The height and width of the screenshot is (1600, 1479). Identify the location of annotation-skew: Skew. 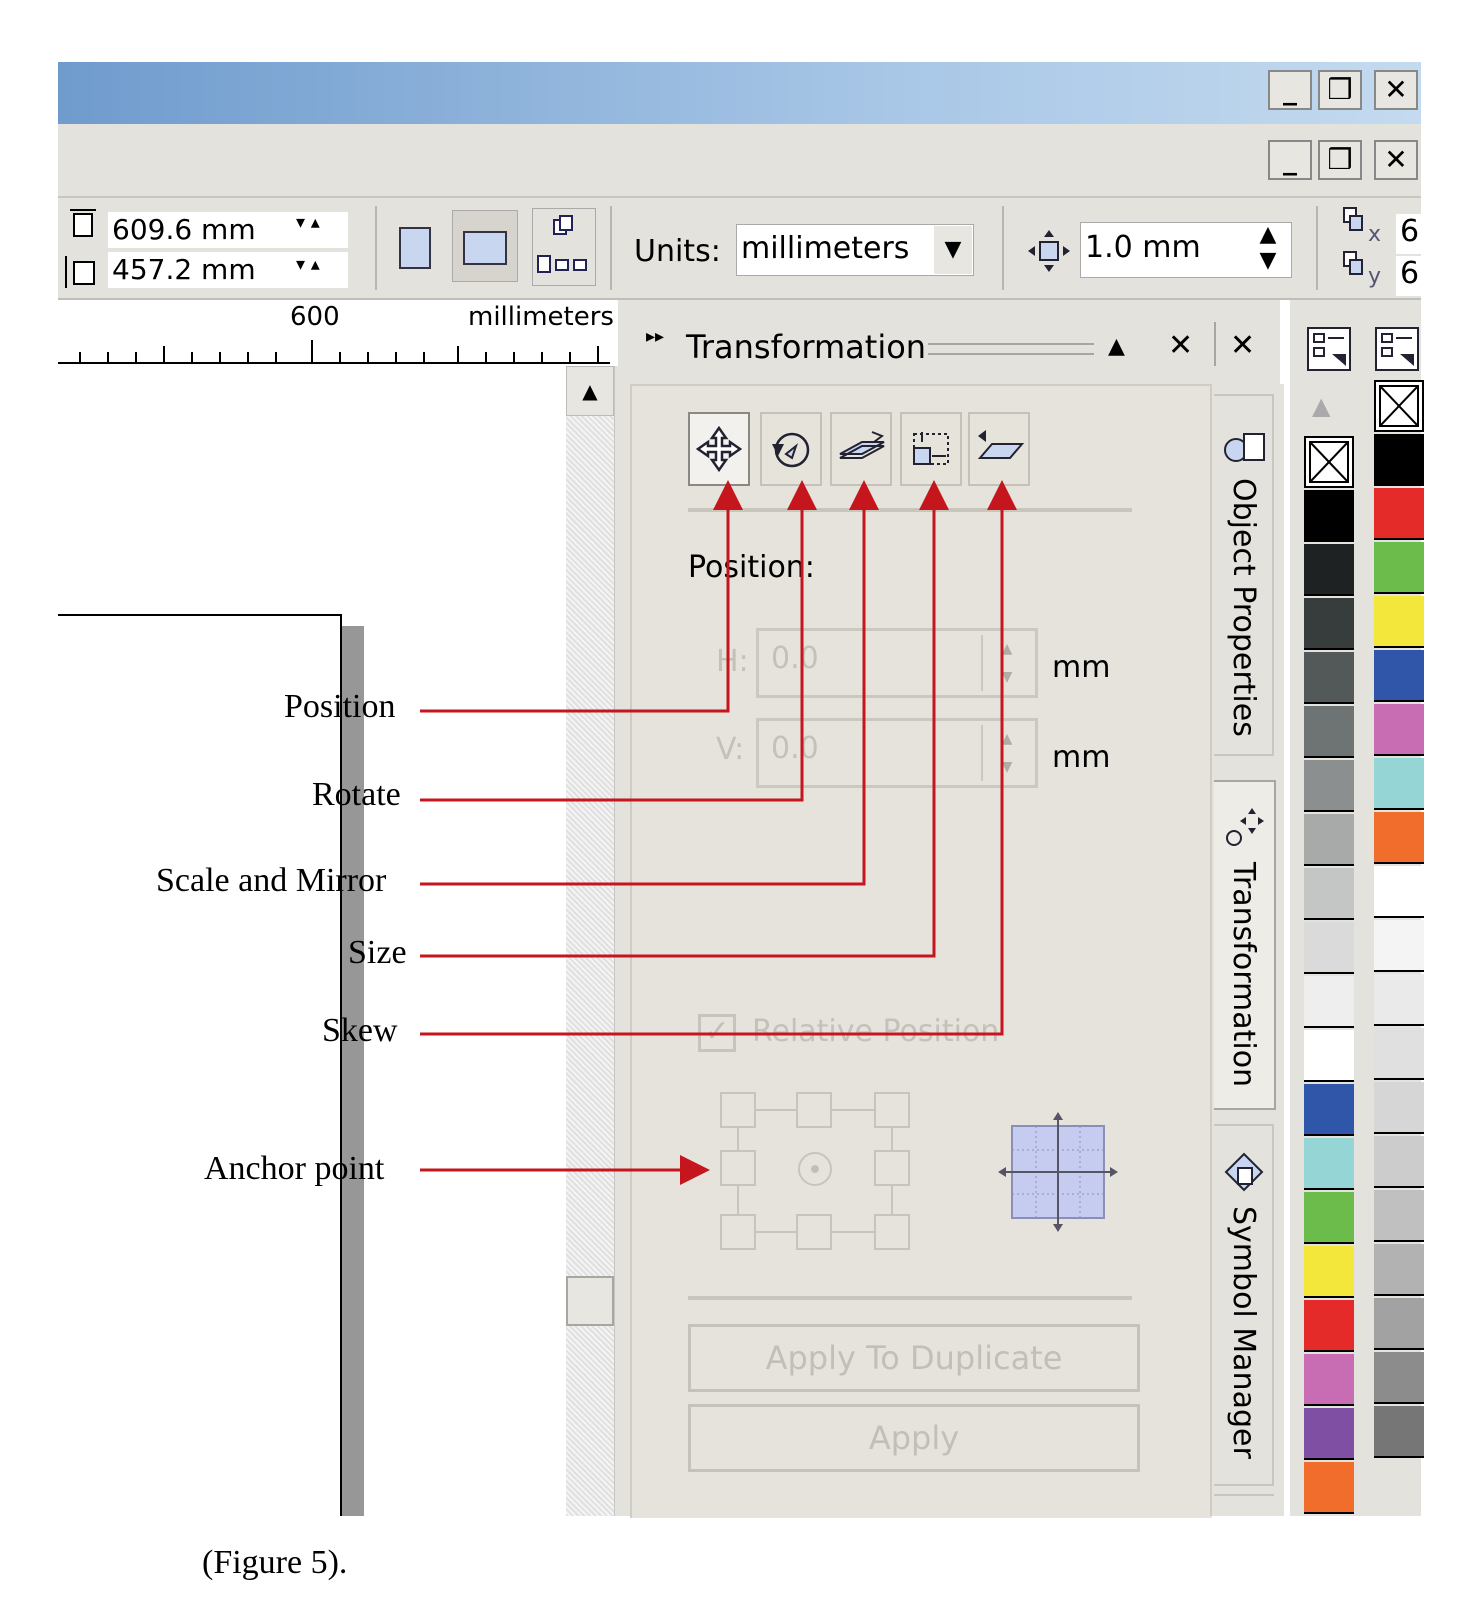
(360, 1030).